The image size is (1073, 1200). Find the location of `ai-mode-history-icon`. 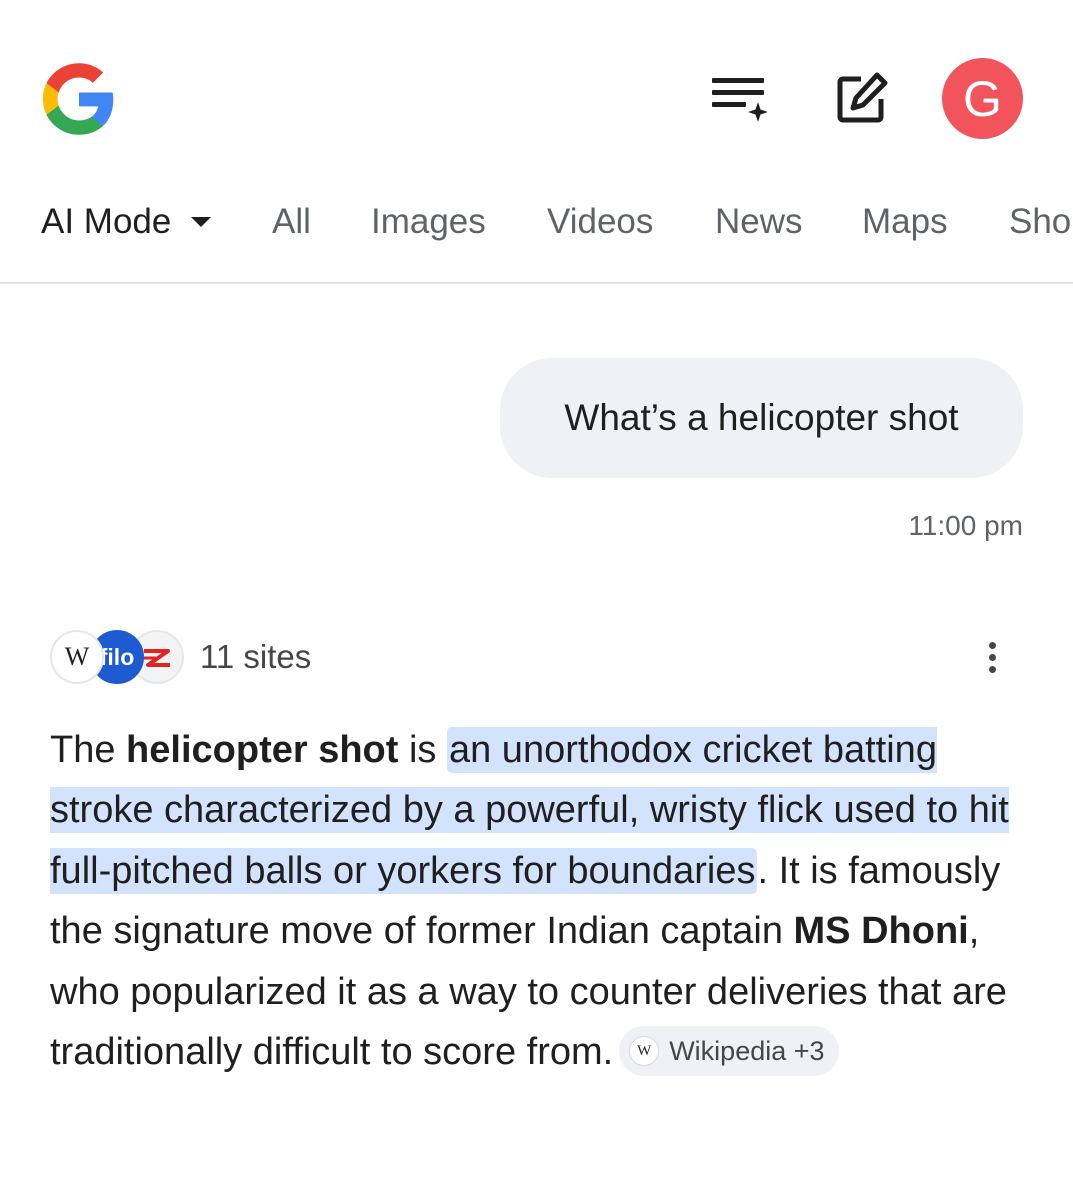

ai-mode-history-icon is located at coordinates (740, 100).